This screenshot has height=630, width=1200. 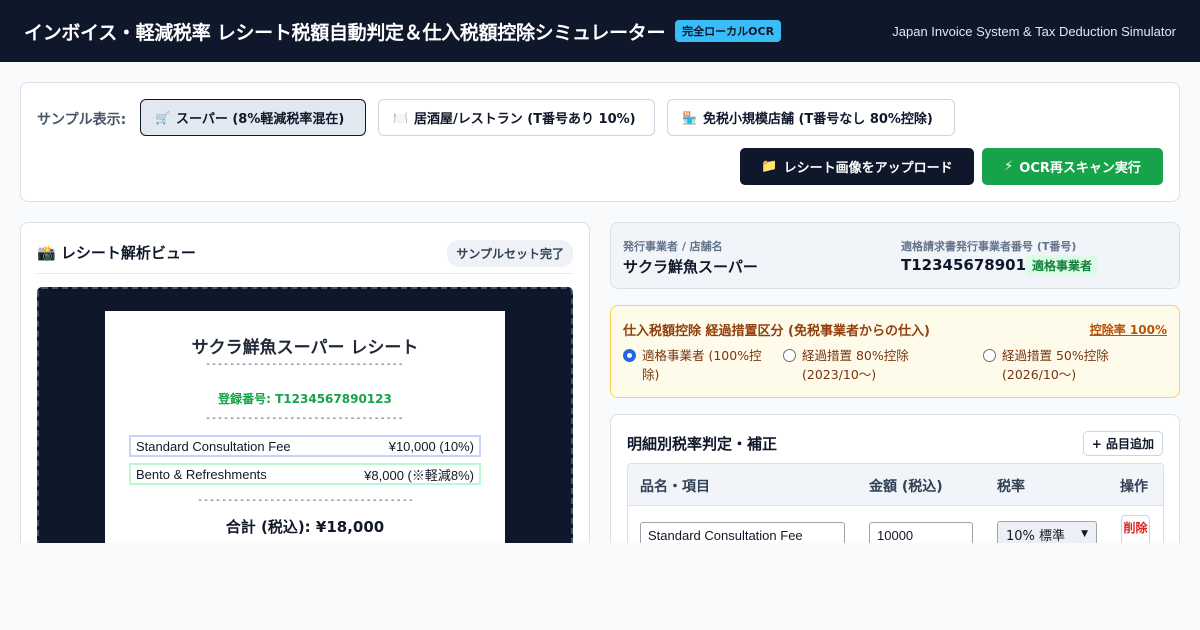 I want to click on chevron-down-icon: ▼, so click(x=1084, y=534).